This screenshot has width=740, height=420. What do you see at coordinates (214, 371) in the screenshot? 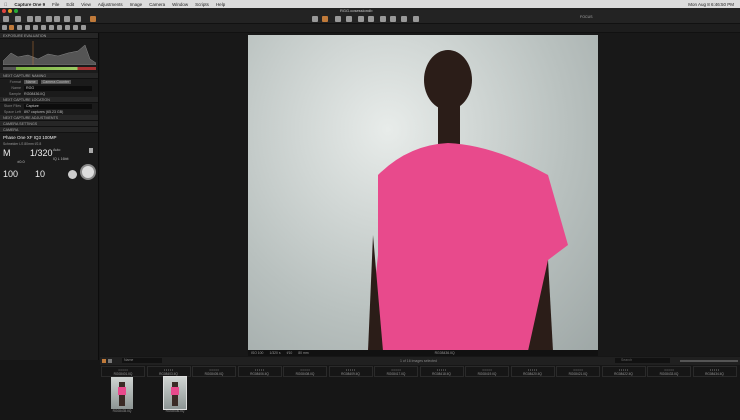
I see `browser-item: • • • • • RG08405.IIQ` at bounding box center [214, 371].